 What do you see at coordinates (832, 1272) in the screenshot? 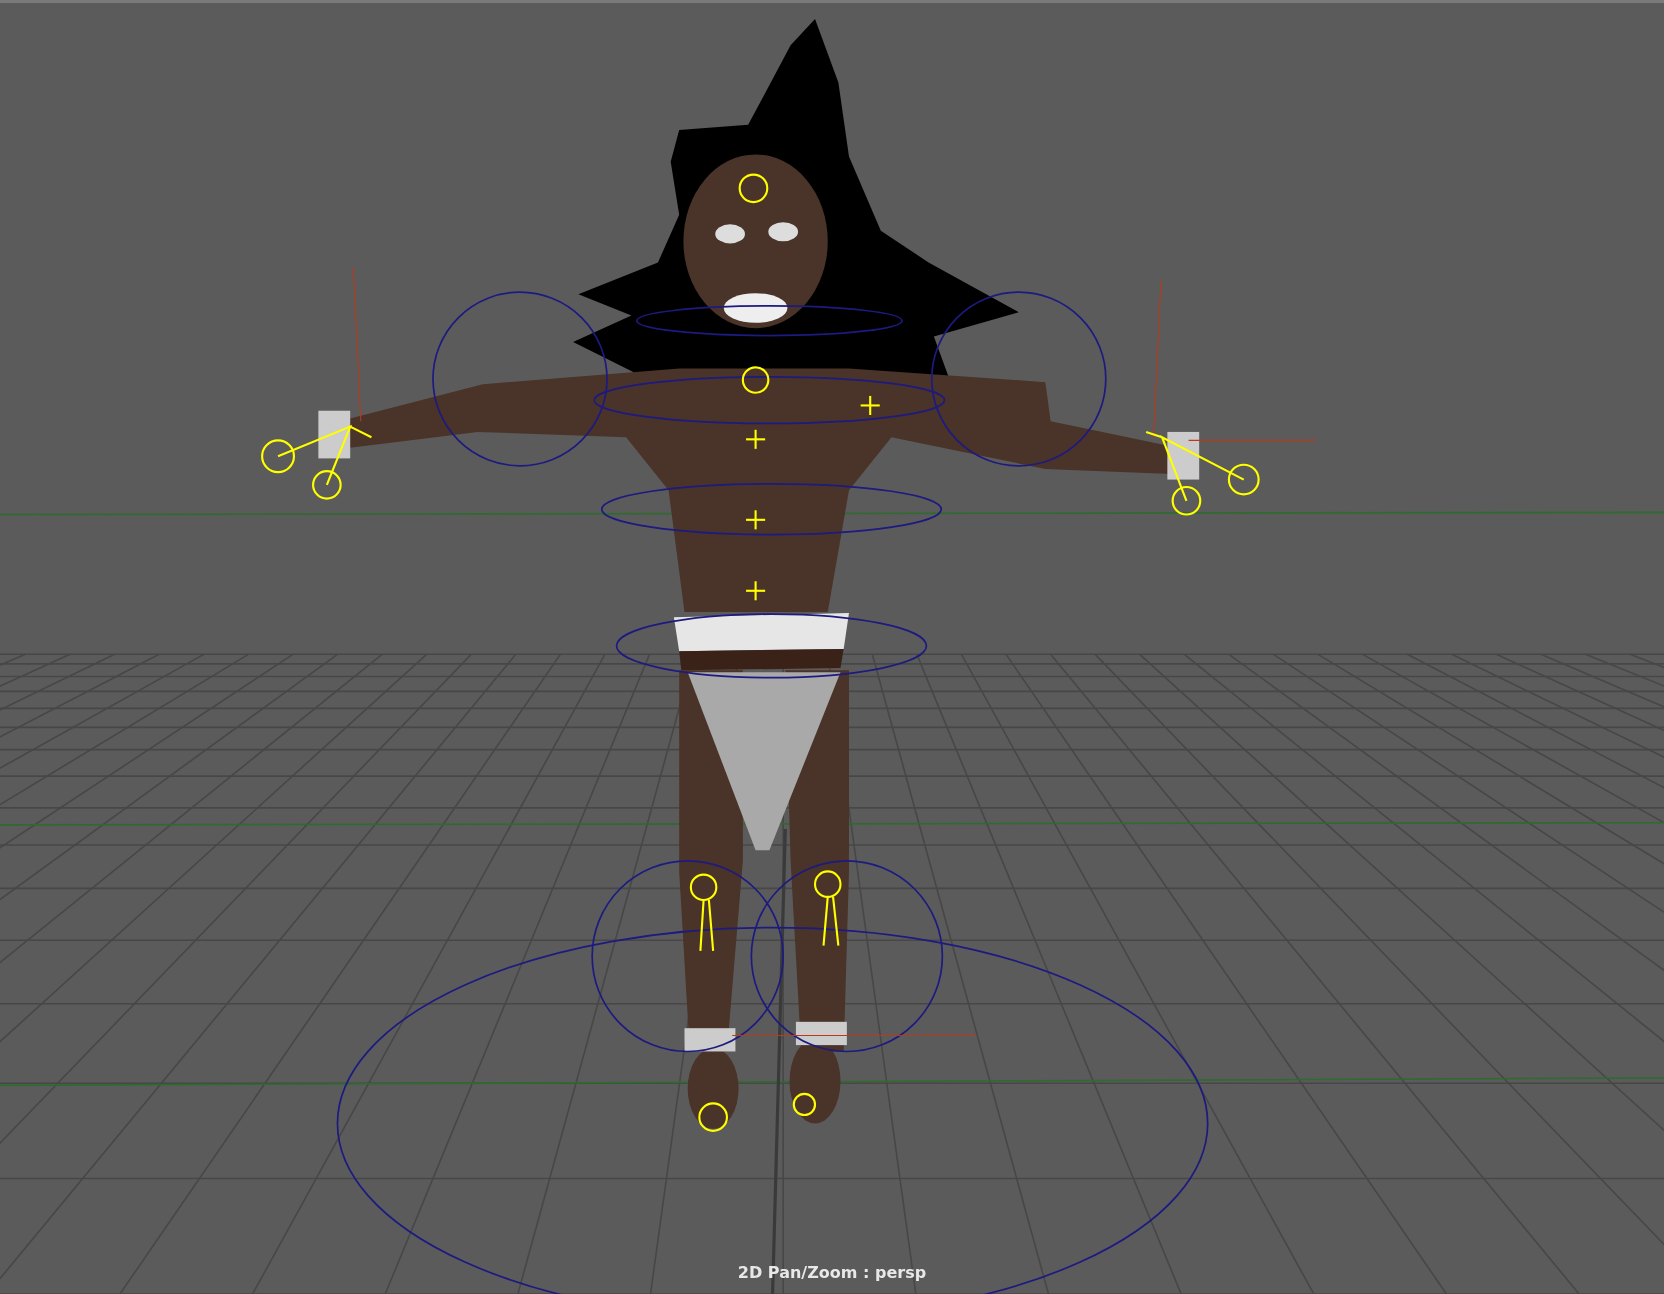
I see `viewport-status-label: 2D Pan/Zoom : persp` at bounding box center [832, 1272].